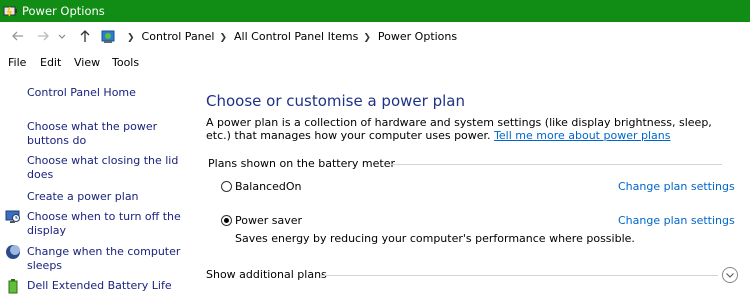 This screenshot has width=750, height=297. Describe the element at coordinates (554, 164) in the screenshot. I see `section-divider` at that location.